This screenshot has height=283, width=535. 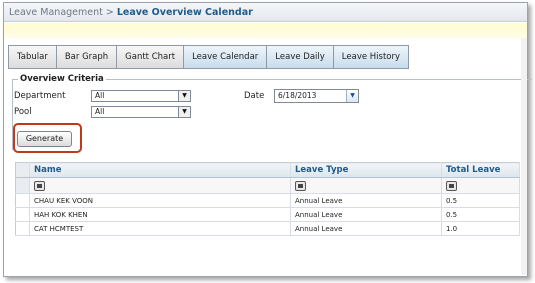 I want to click on pool-select: All ▼, so click(x=141, y=112).